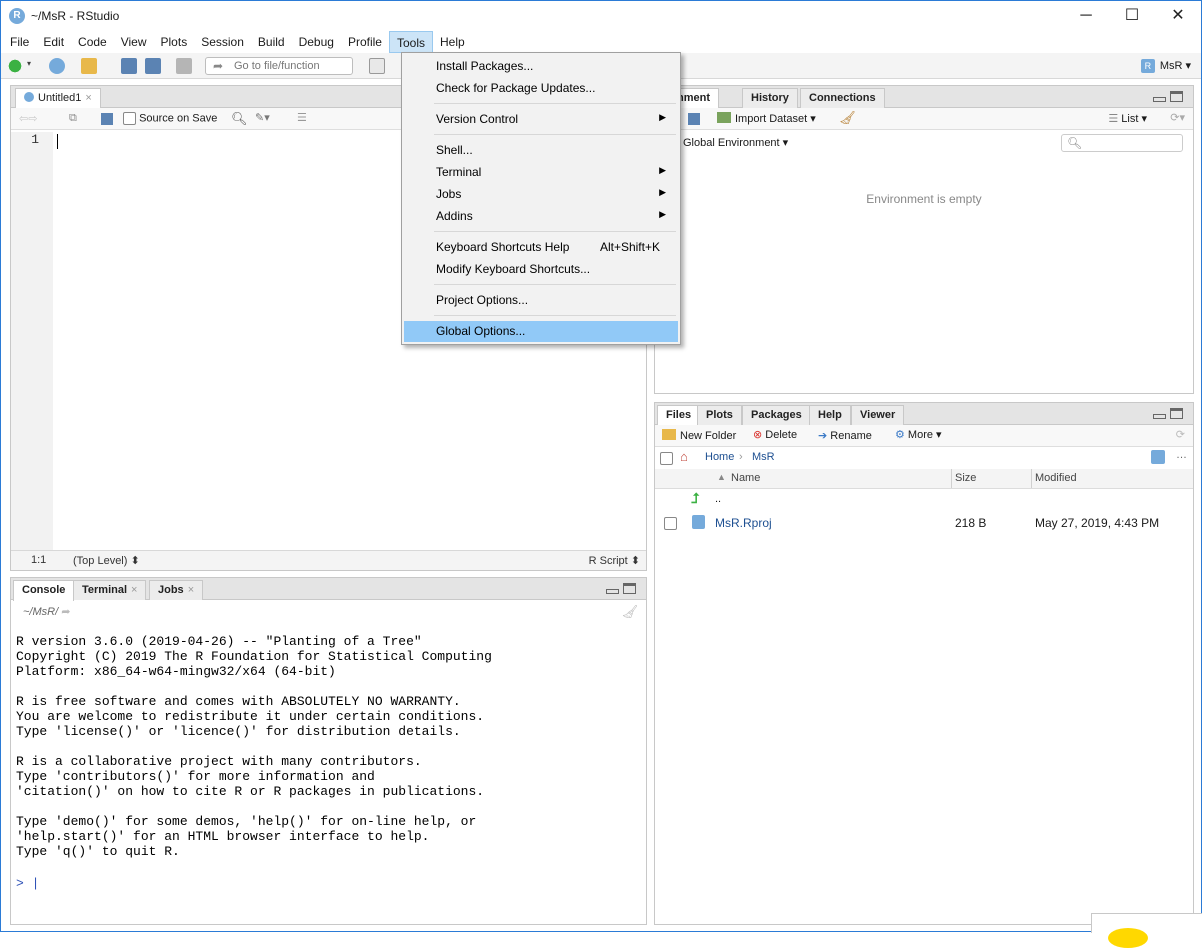  What do you see at coordinates (830, 415) in the screenshot?
I see `tab-help: Help` at bounding box center [830, 415].